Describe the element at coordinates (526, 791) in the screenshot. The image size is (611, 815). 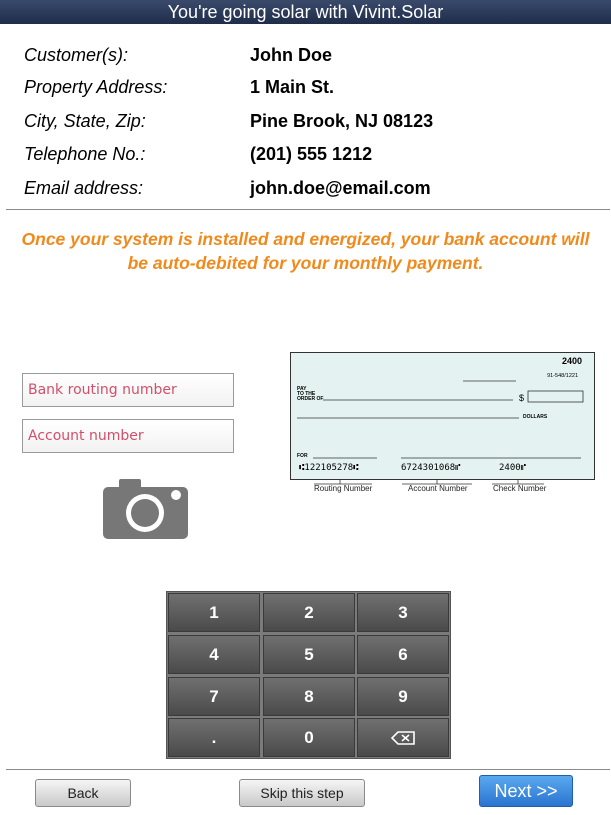
I see `next-button: Next >>` at that location.